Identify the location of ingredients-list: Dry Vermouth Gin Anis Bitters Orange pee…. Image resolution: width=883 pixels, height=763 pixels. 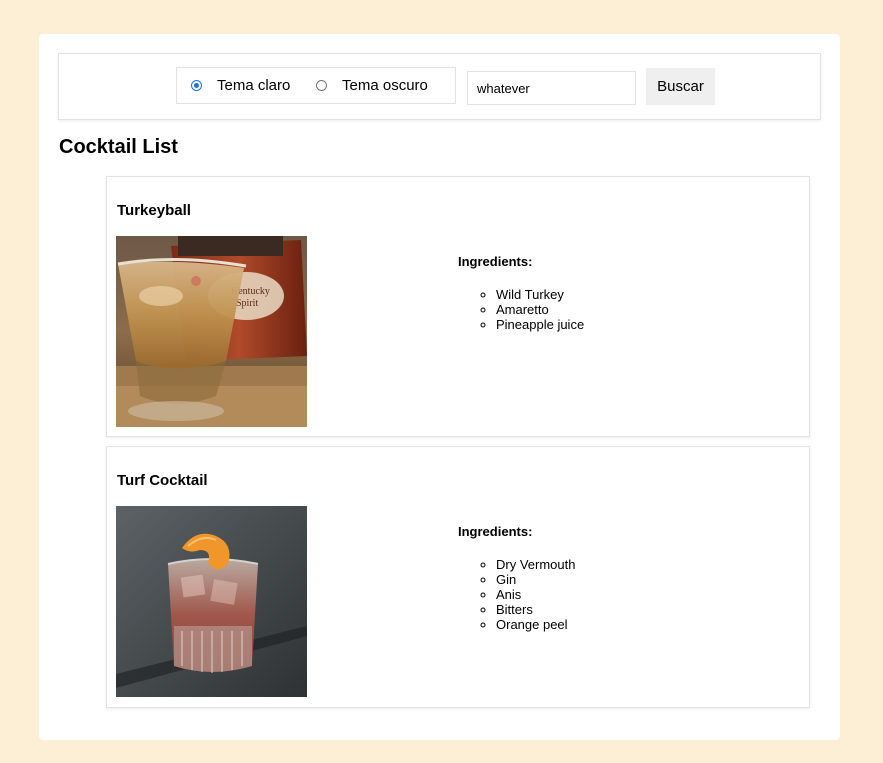
(516, 594).